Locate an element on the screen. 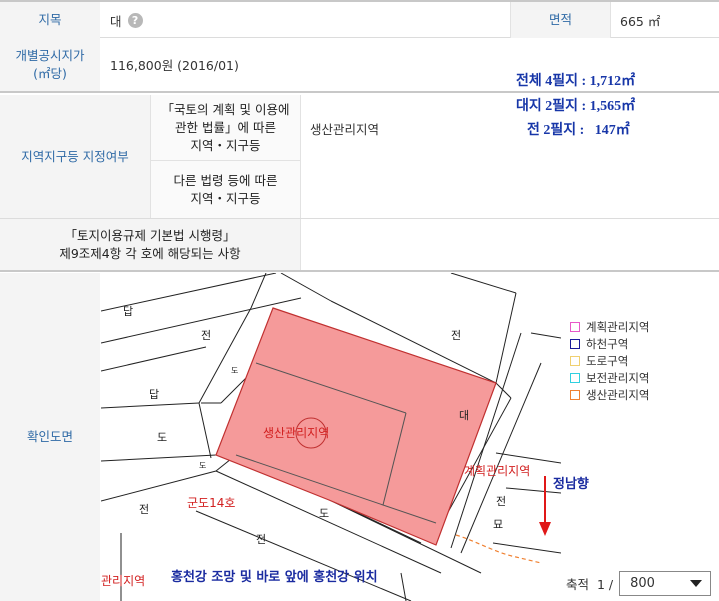 The height and width of the screenshot is (601, 719). official-price-label: 개별공시지가 (㎡당) is located at coordinates (50, 64).